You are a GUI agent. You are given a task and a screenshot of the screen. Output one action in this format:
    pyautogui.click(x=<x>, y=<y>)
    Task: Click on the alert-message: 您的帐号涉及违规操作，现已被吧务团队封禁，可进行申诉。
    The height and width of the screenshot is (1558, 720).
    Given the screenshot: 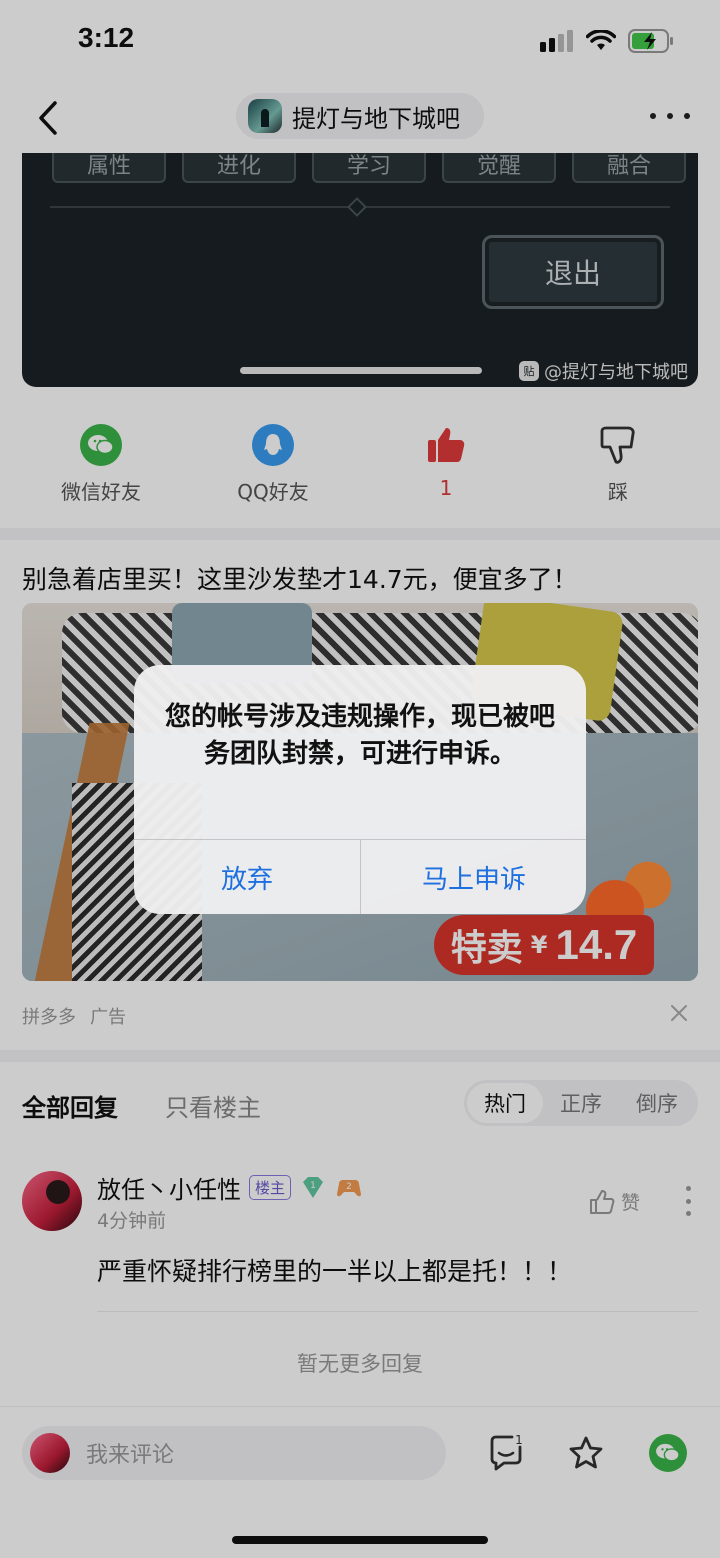 What is the action you would take?
    pyautogui.click(x=359, y=735)
    